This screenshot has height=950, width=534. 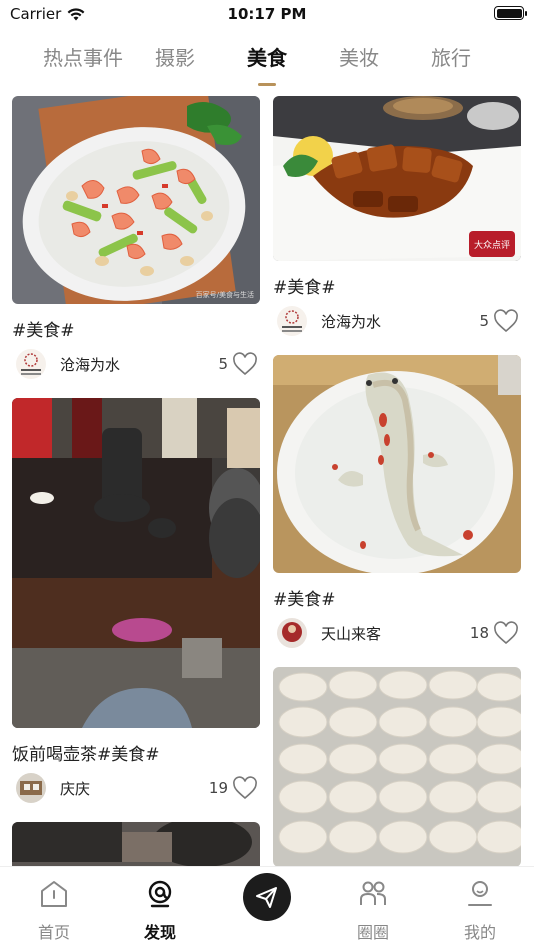 What do you see at coordinates (480, 910) in the screenshot?
I see `tabbar-mine: 我的` at bounding box center [480, 910].